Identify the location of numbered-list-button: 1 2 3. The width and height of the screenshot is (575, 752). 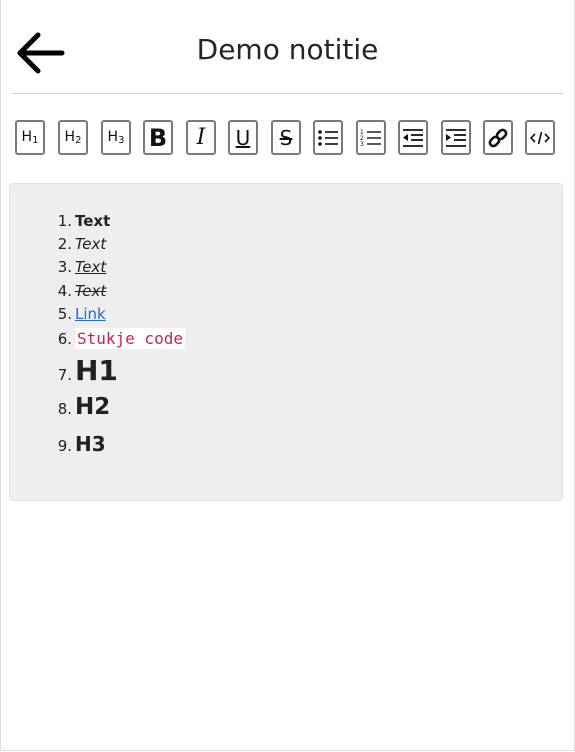
(371, 137).